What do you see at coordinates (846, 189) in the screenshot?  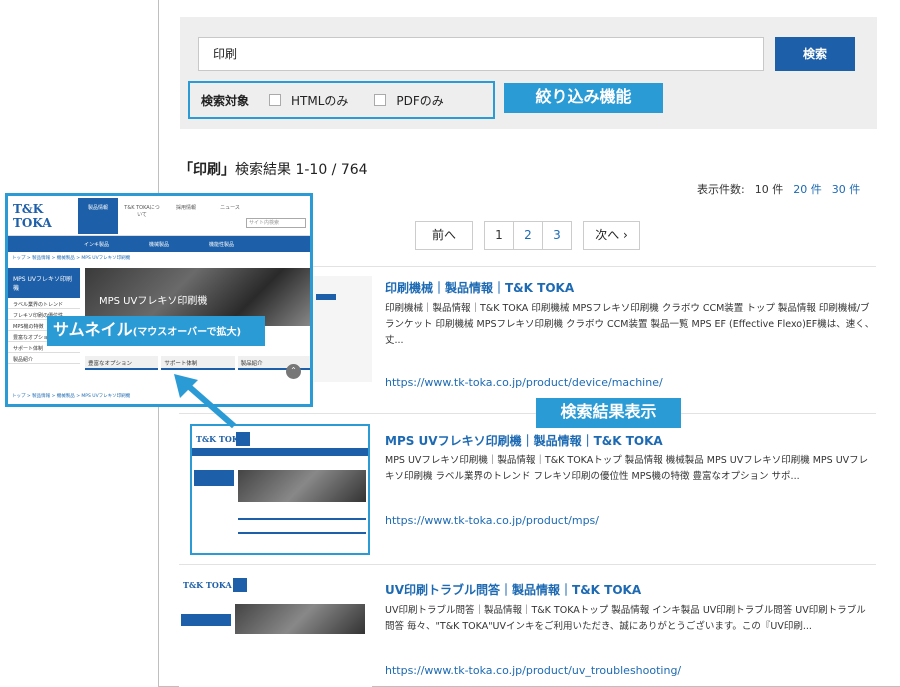 I see `per-page-30: 30 件` at bounding box center [846, 189].